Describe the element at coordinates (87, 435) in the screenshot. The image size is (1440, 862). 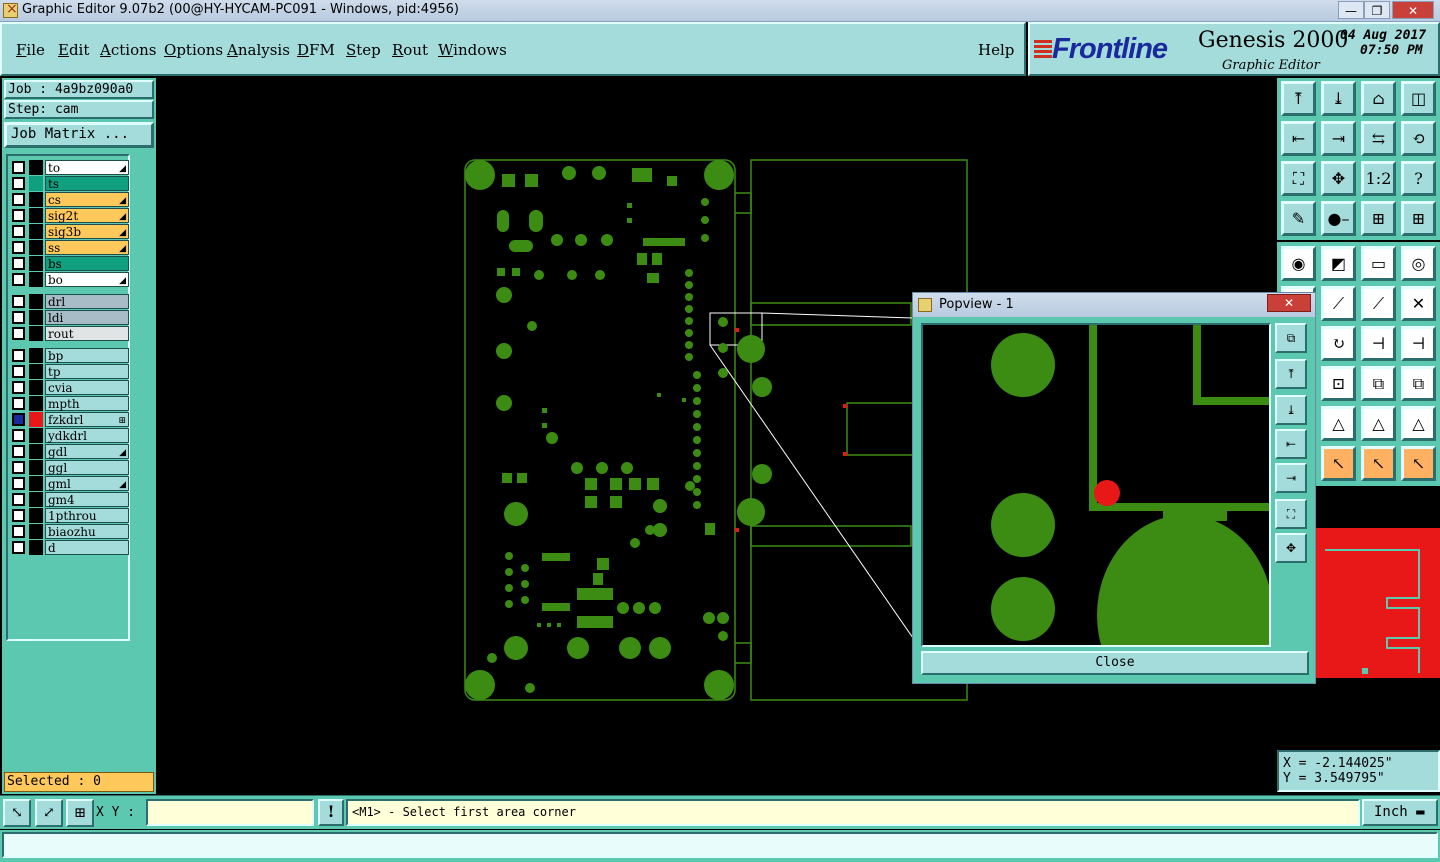
I see `layer-name: ydkdrl` at that location.